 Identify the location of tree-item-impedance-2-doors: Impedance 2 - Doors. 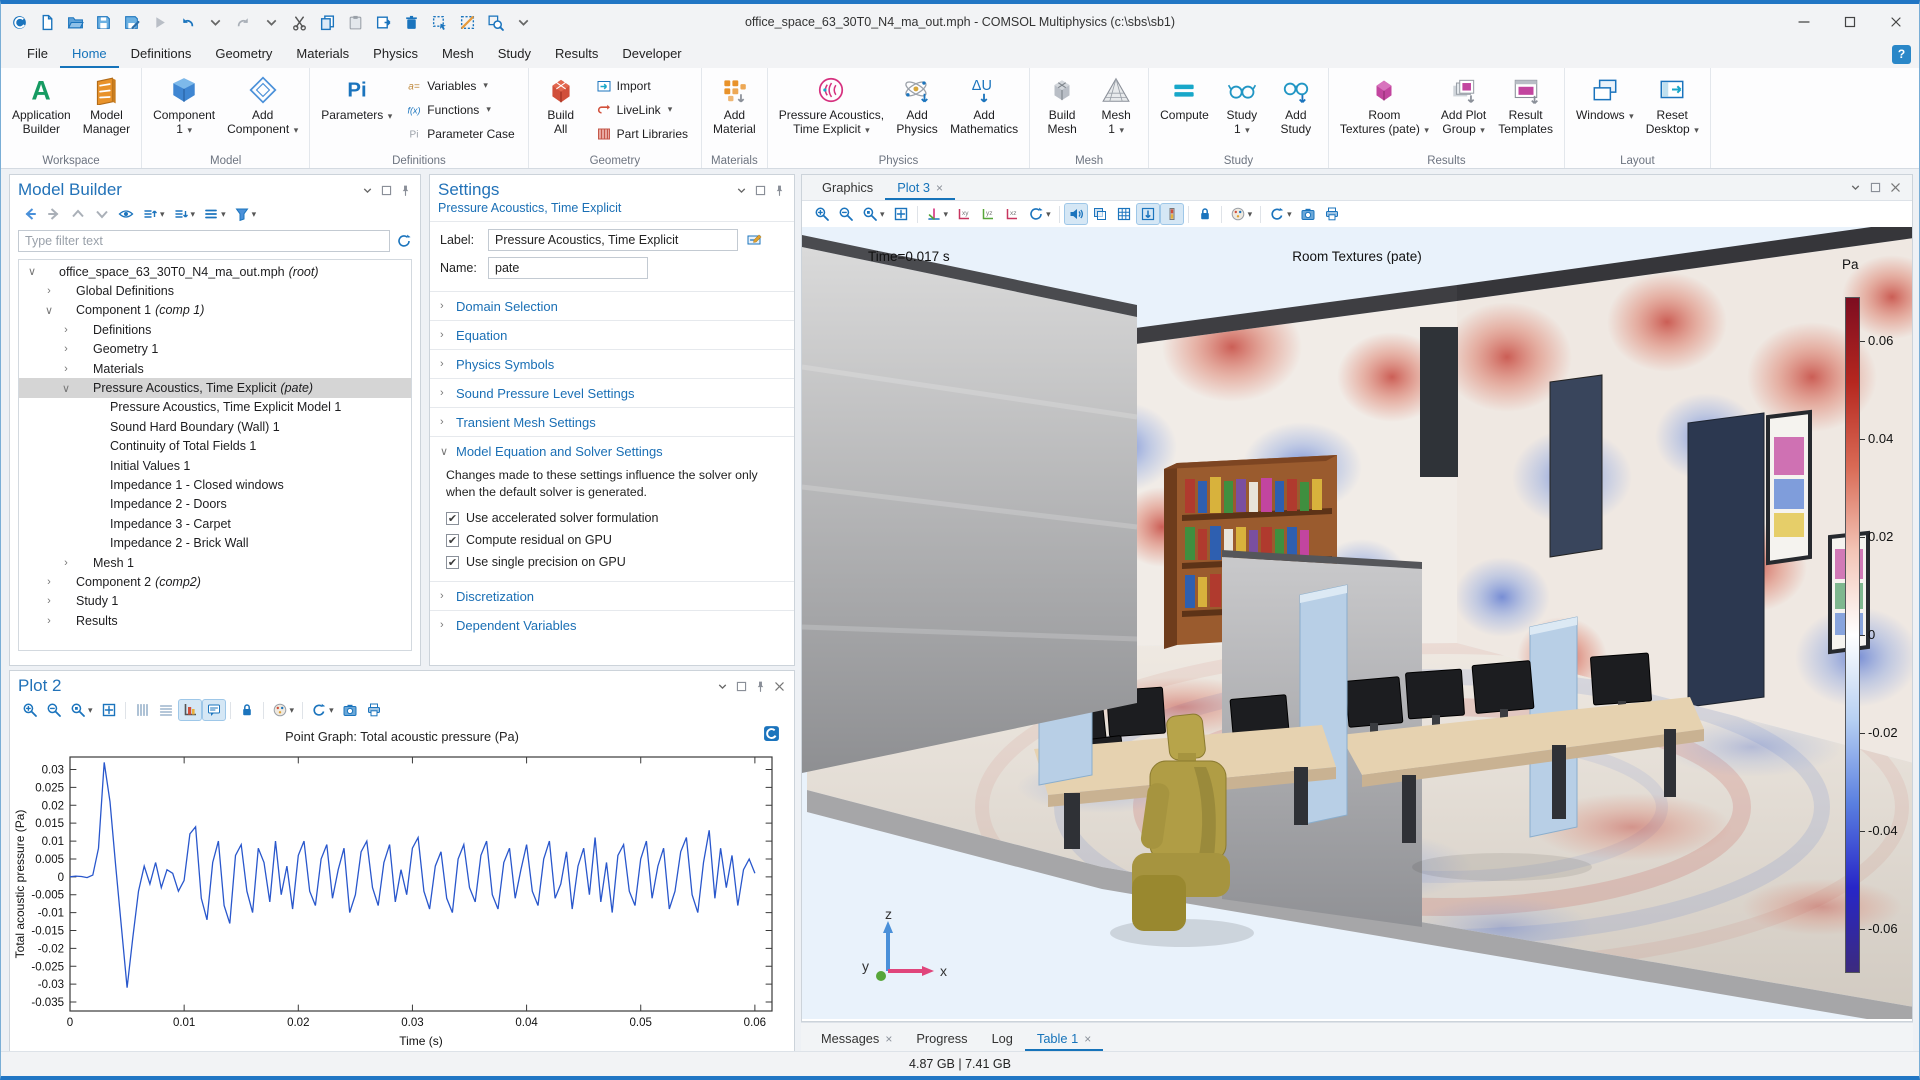
(215, 504).